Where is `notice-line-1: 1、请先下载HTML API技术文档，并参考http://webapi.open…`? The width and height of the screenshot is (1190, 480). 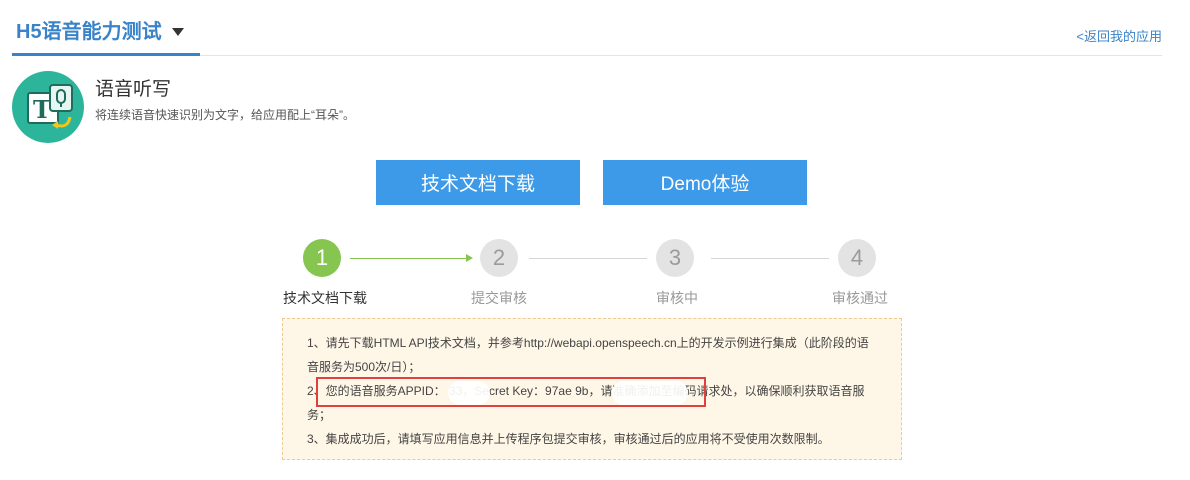
notice-line-1: 1、请先下载HTML API技术文档，并参考http://webapi.open… is located at coordinates (588, 355).